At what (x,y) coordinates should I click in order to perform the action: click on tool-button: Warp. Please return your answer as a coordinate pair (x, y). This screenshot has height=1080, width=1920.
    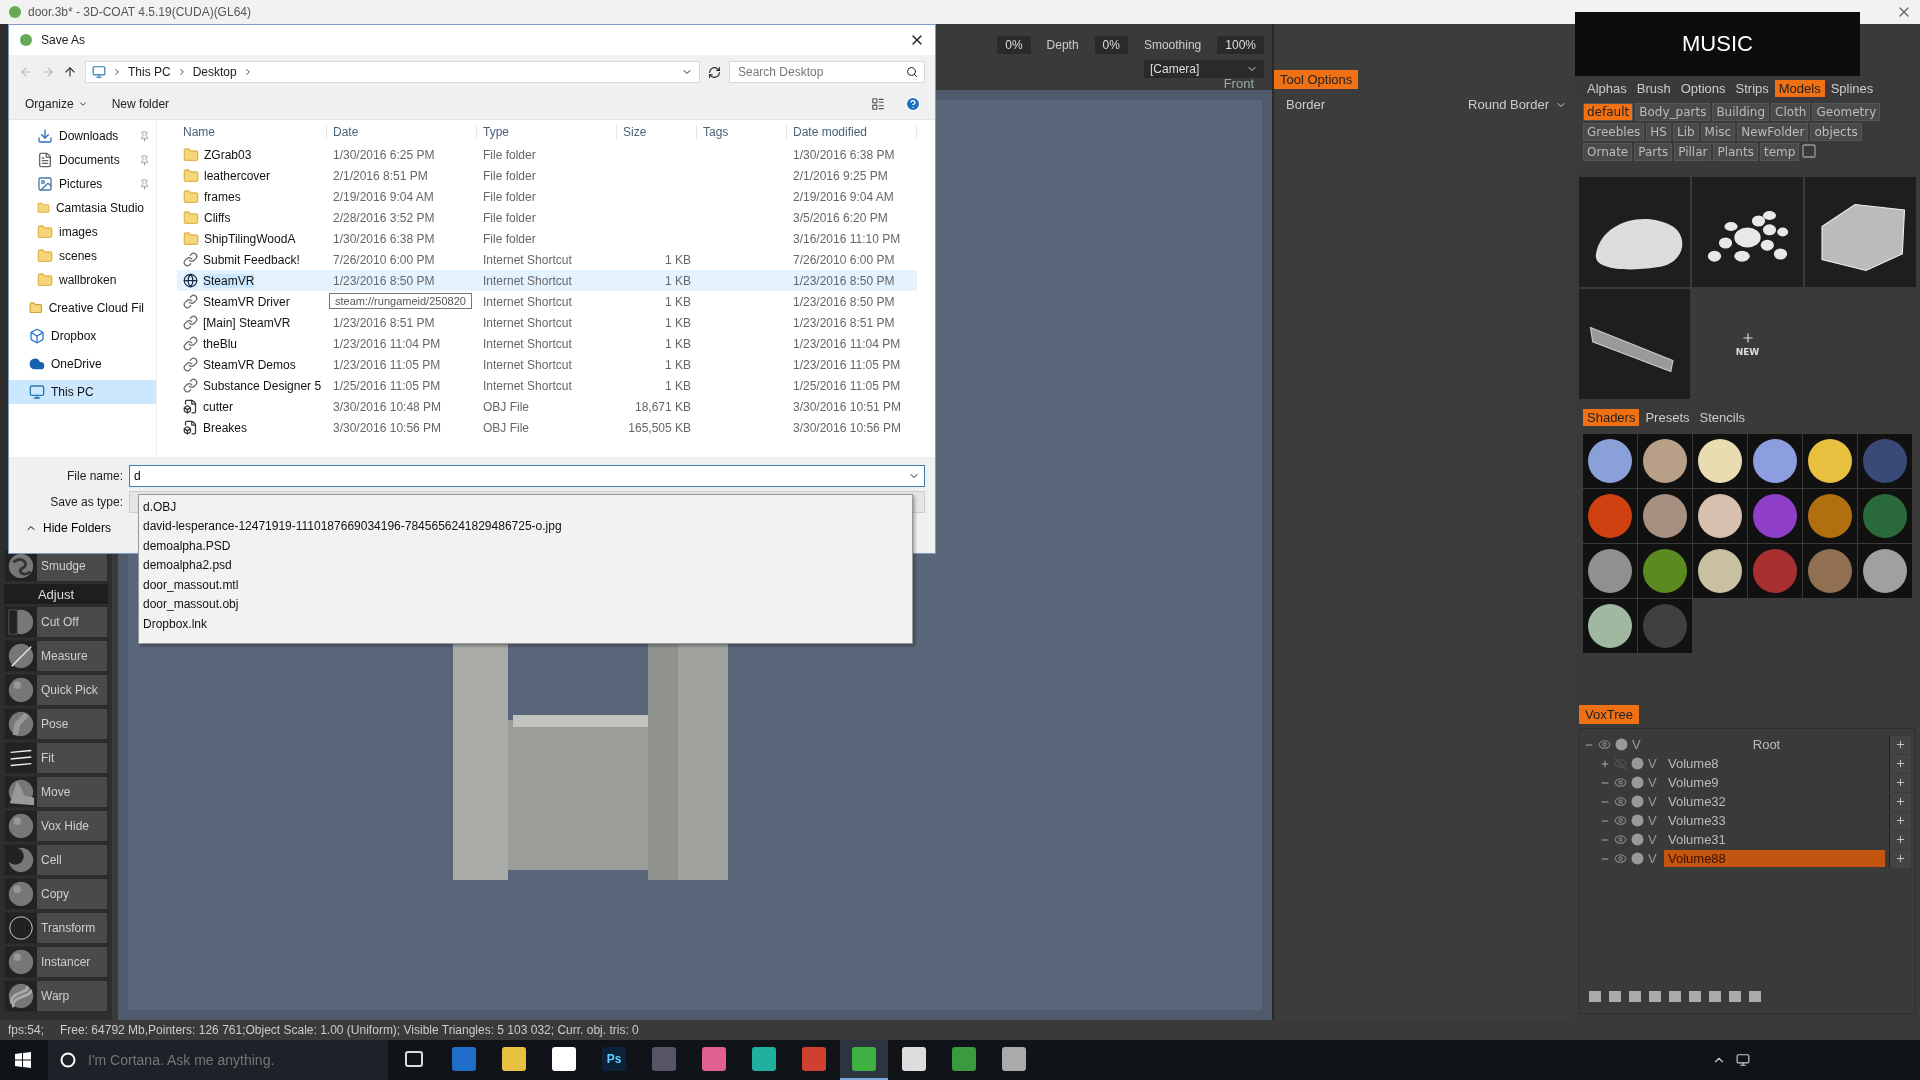
    Looking at the image, I should click on (56, 996).